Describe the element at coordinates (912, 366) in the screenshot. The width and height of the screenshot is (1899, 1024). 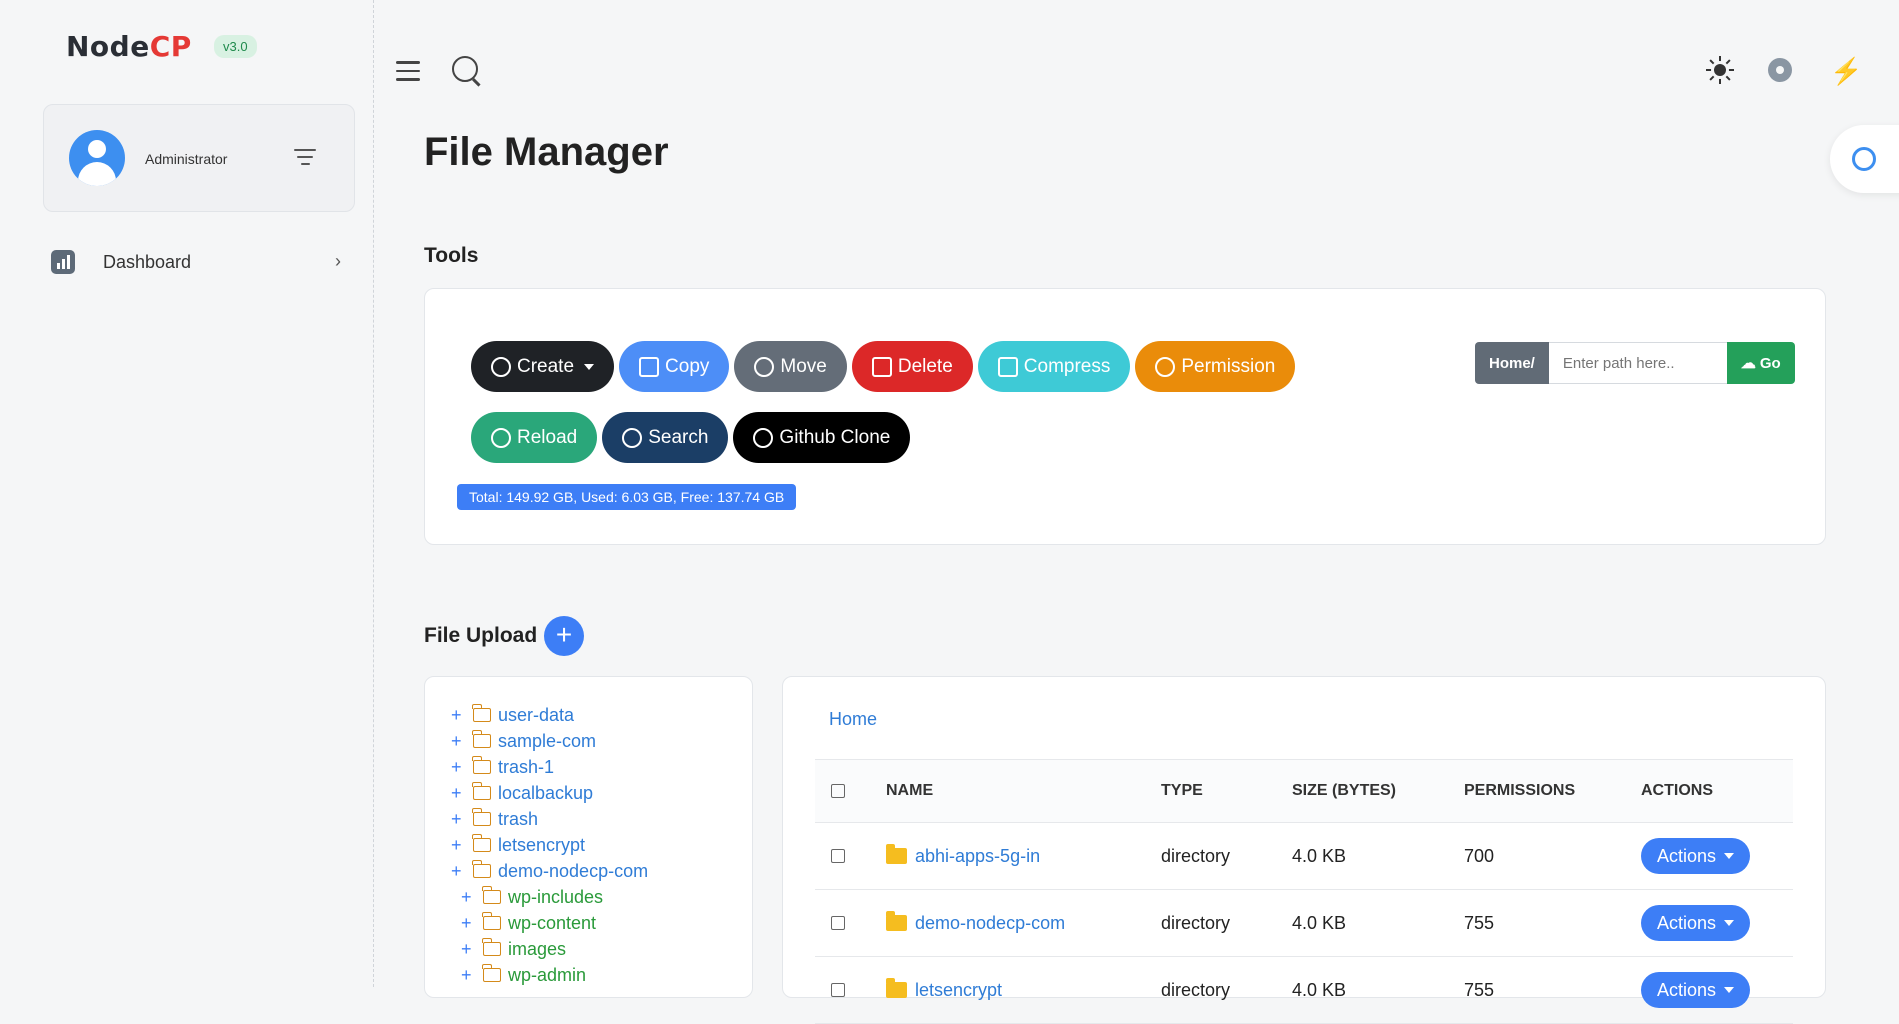
I see `delete-button: Delete` at that location.